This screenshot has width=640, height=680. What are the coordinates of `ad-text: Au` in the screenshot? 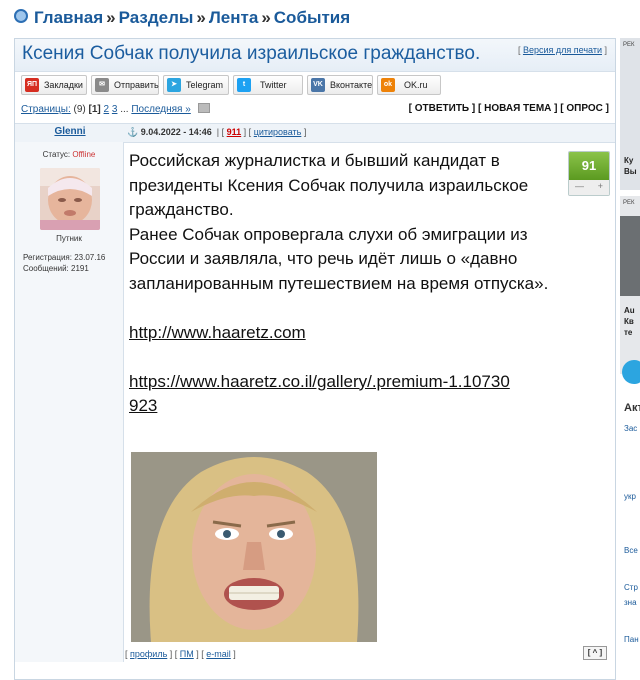 It's located at (629, 310).